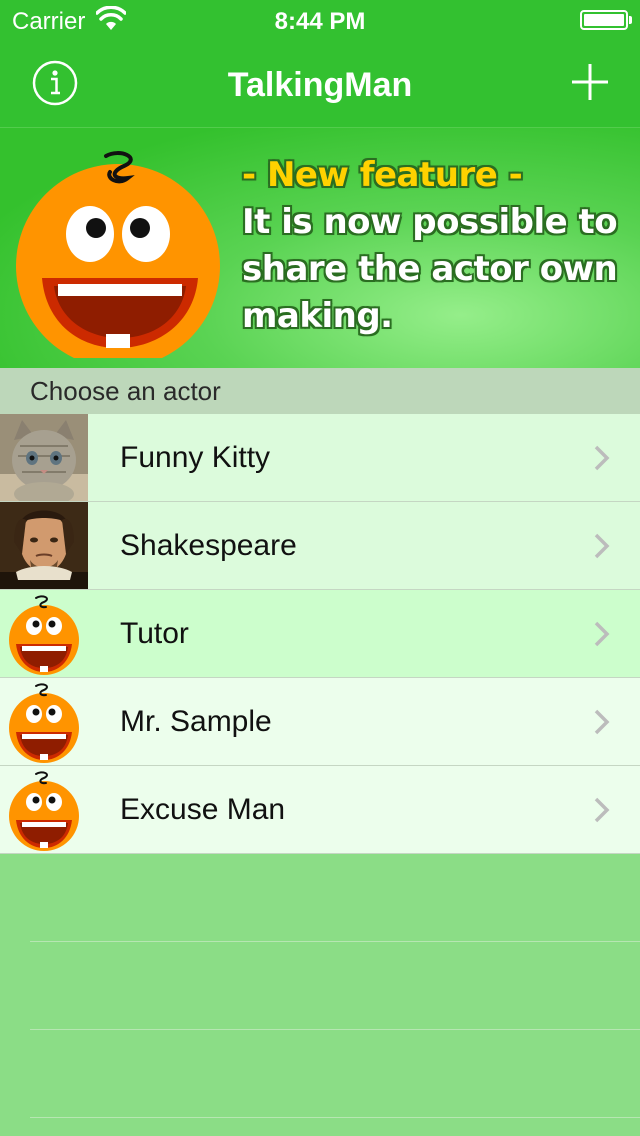 The width and height of the screenshot is (640, 1136). I want to click on actor-name: Funny Kitty, so click(195, 457).